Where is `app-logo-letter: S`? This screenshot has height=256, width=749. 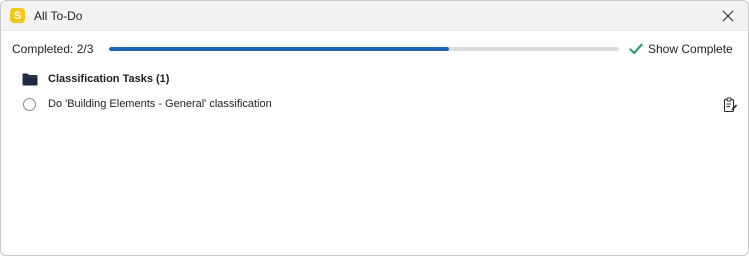 app-logo-letter: S is located at coordinates (17, 15).